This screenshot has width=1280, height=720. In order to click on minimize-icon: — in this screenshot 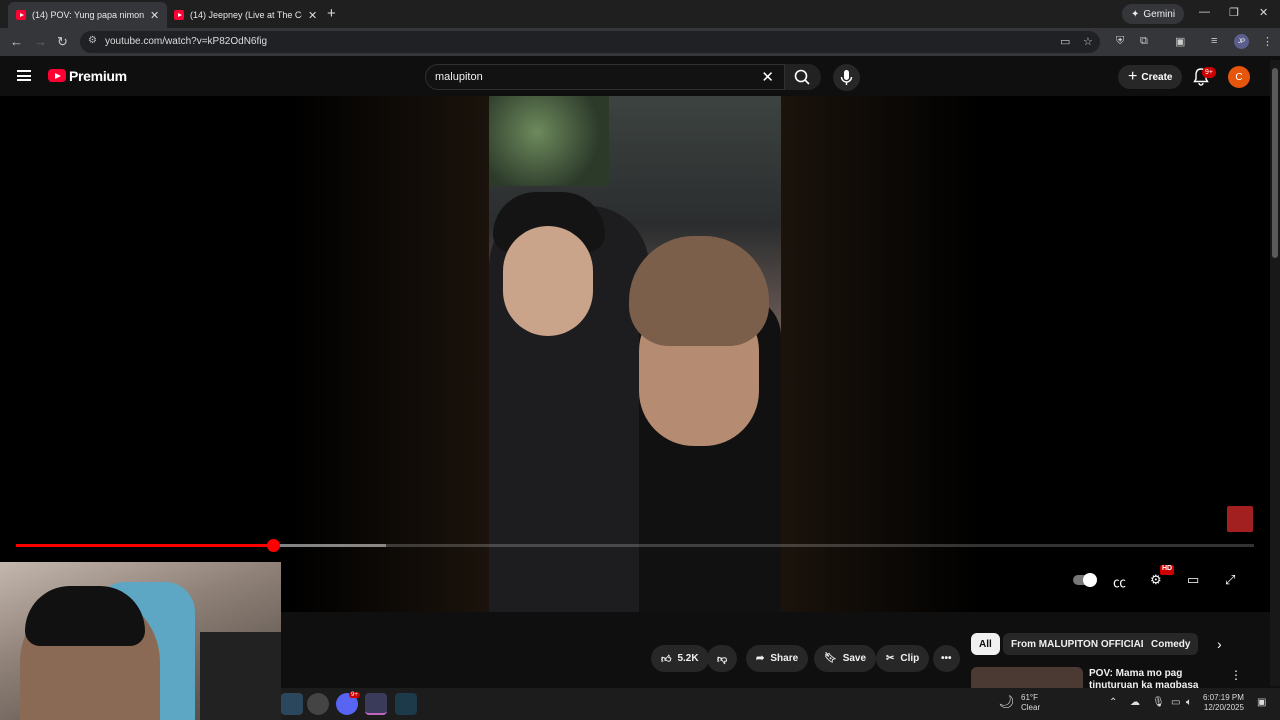, I will do `click(1204, 12)`.